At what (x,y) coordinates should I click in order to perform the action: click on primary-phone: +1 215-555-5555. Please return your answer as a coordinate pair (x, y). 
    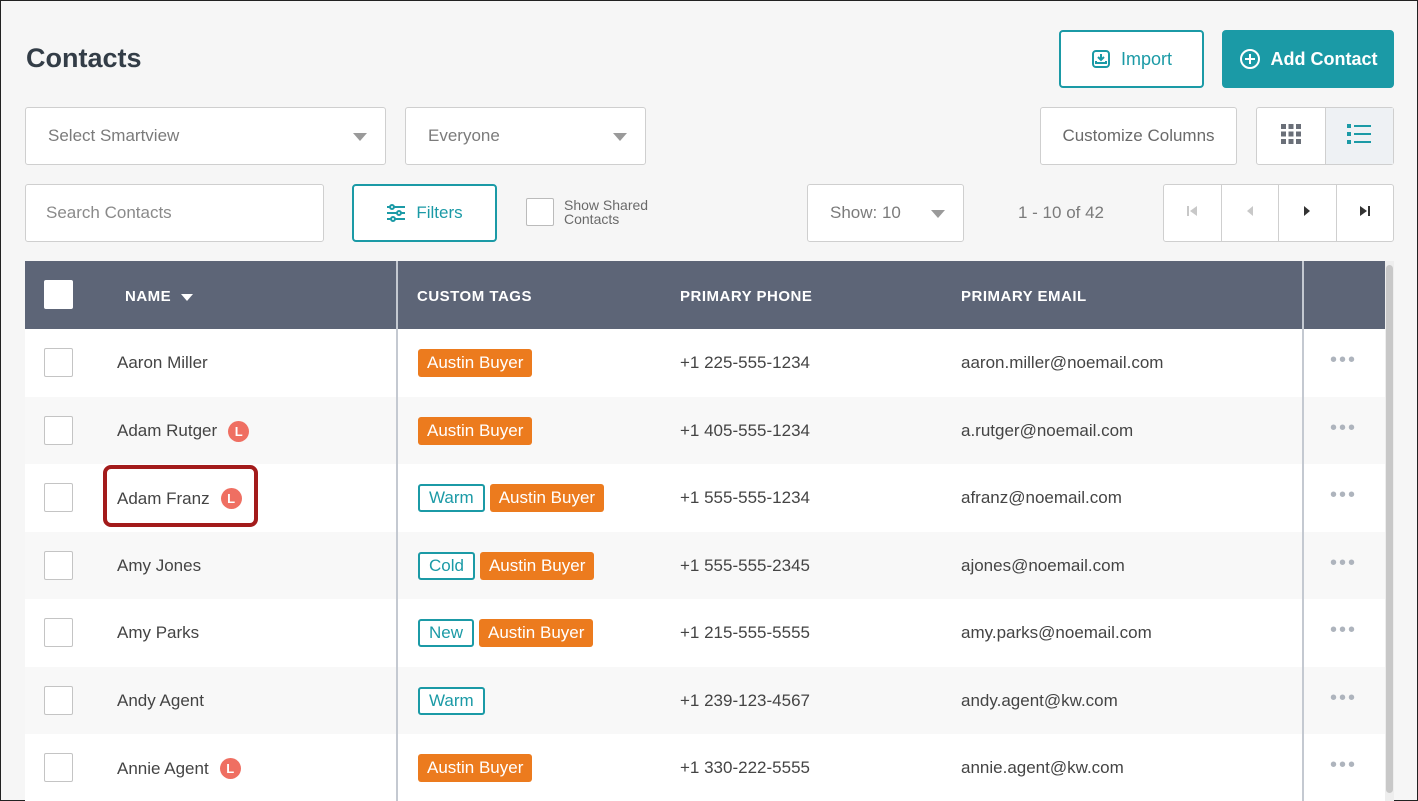
    Looking at the image, I should click on (745, 632).